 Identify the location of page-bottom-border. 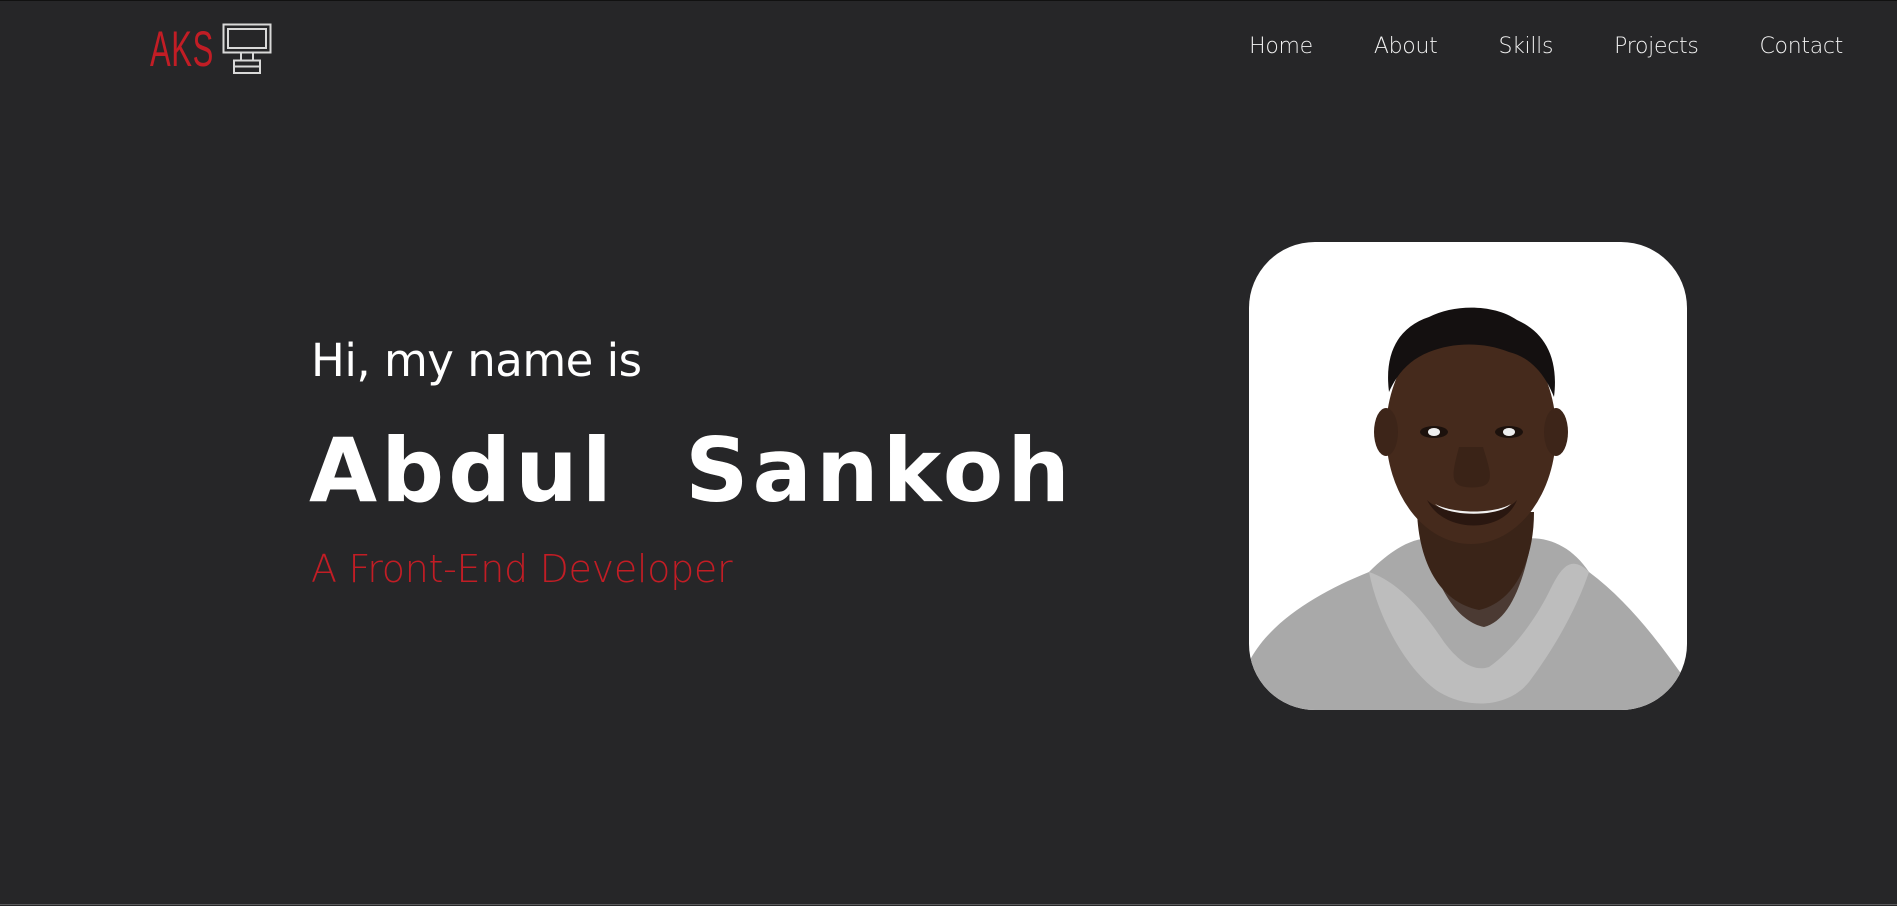
(948, 904).